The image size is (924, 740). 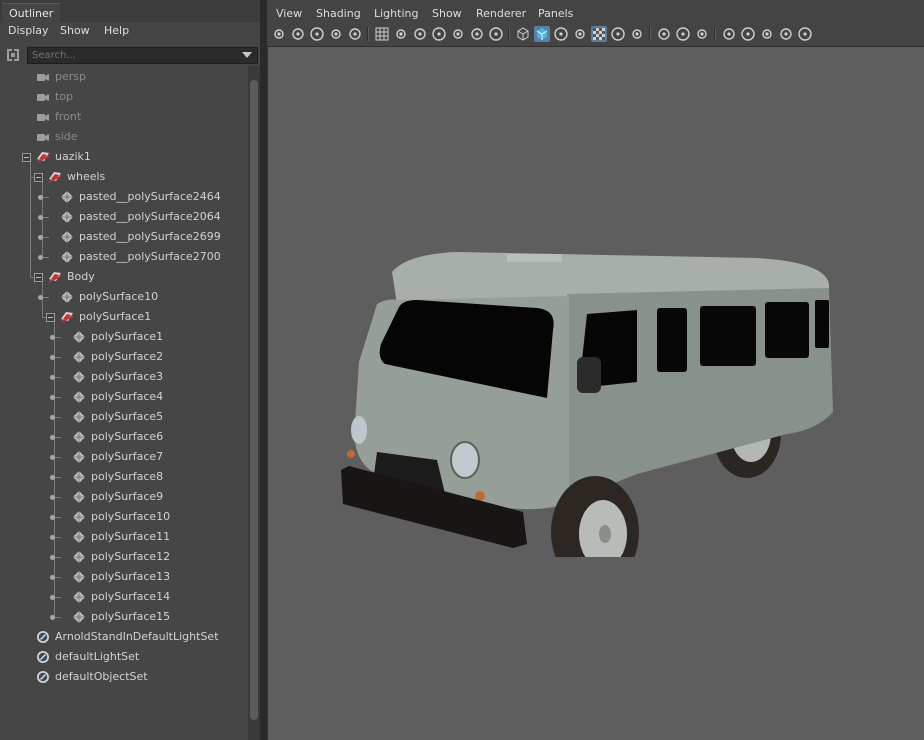 I want to click on wireframe-on-shaded-icon, so click(x=580, y=34).